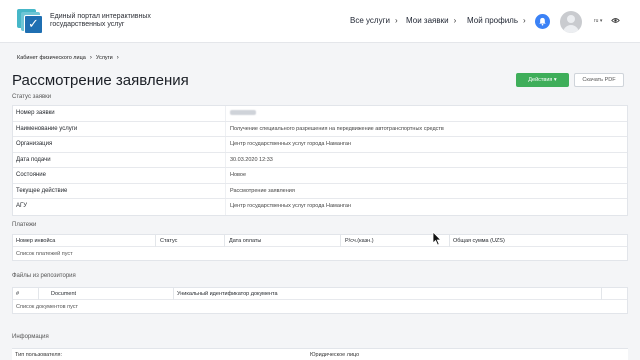 Image resolution: width=640 pixels, height=360 pixels. Describe the element at coordinates (320, 176) in the screenshot. I see `status-row-state: Состояние Новое` at that location.